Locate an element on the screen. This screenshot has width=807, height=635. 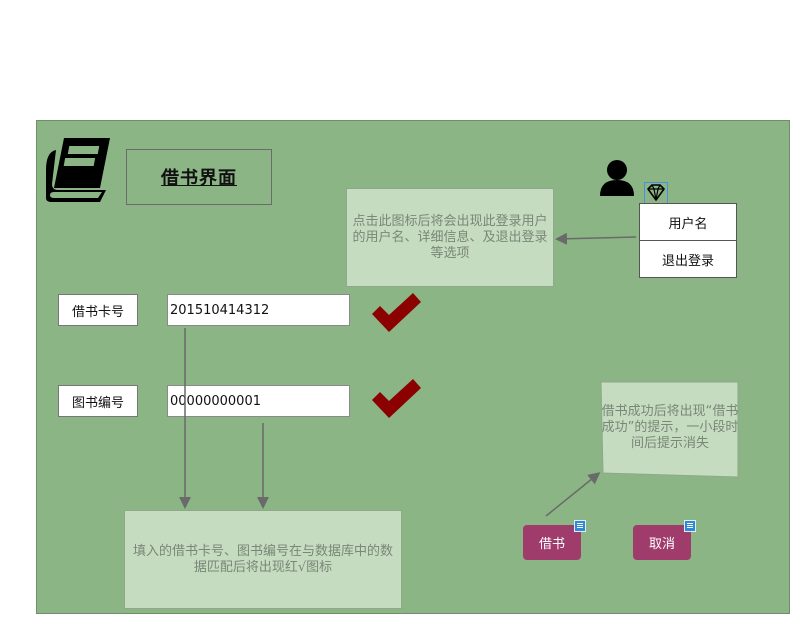
match-note-text: 填入的借书卡号、图书编号在与数据库中的数据匹配后将出现红√图标 is located at coordinates (262, 559).